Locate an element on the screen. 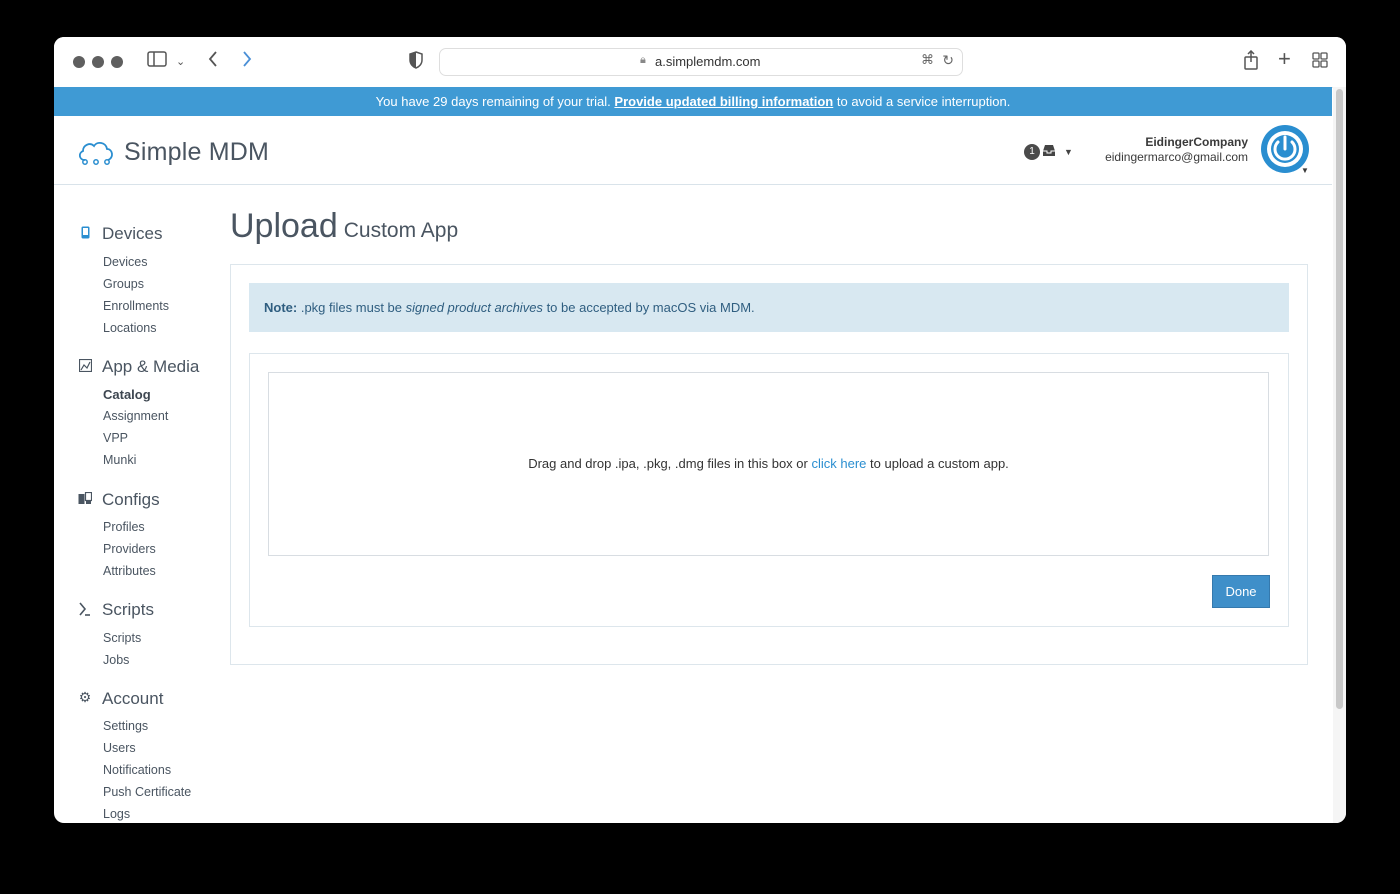 The height and width of the screenshot is (894, 1400). logo-text: Simple MDM is located at coordinates (197, 152).